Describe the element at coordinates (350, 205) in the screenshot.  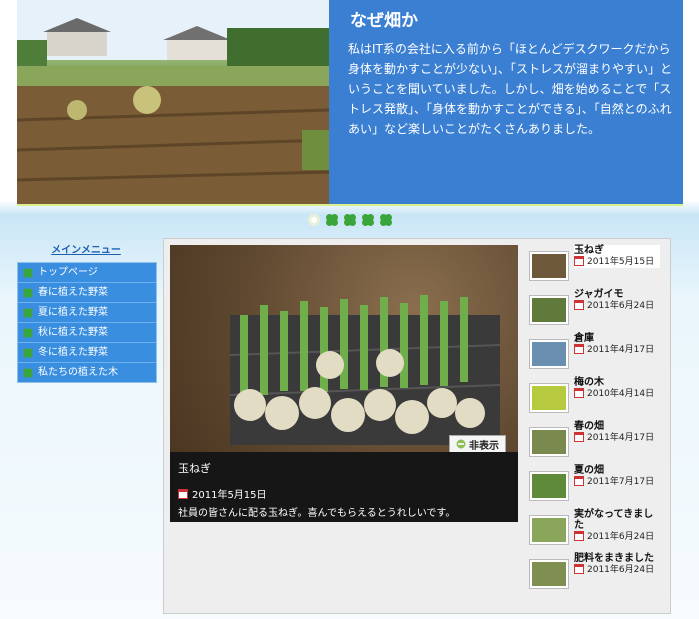
I see `header-divider` at that location.